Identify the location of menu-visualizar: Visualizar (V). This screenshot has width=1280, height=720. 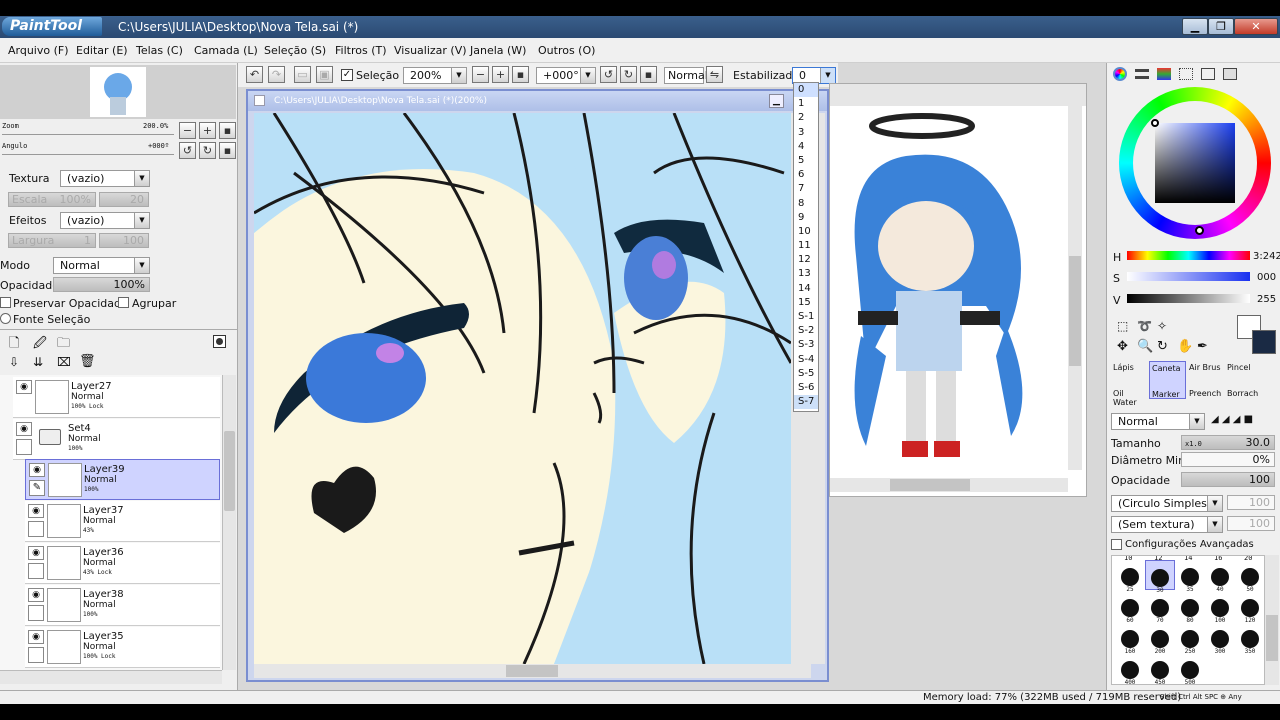
(430, 50).